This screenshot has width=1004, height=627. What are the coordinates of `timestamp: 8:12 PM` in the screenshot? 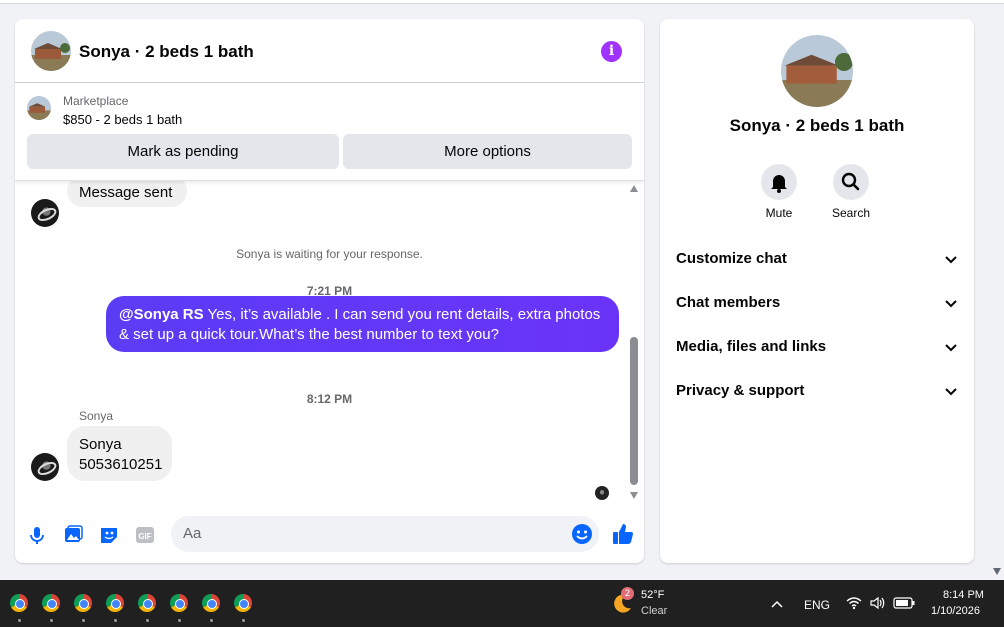 It's located at (329, 399).